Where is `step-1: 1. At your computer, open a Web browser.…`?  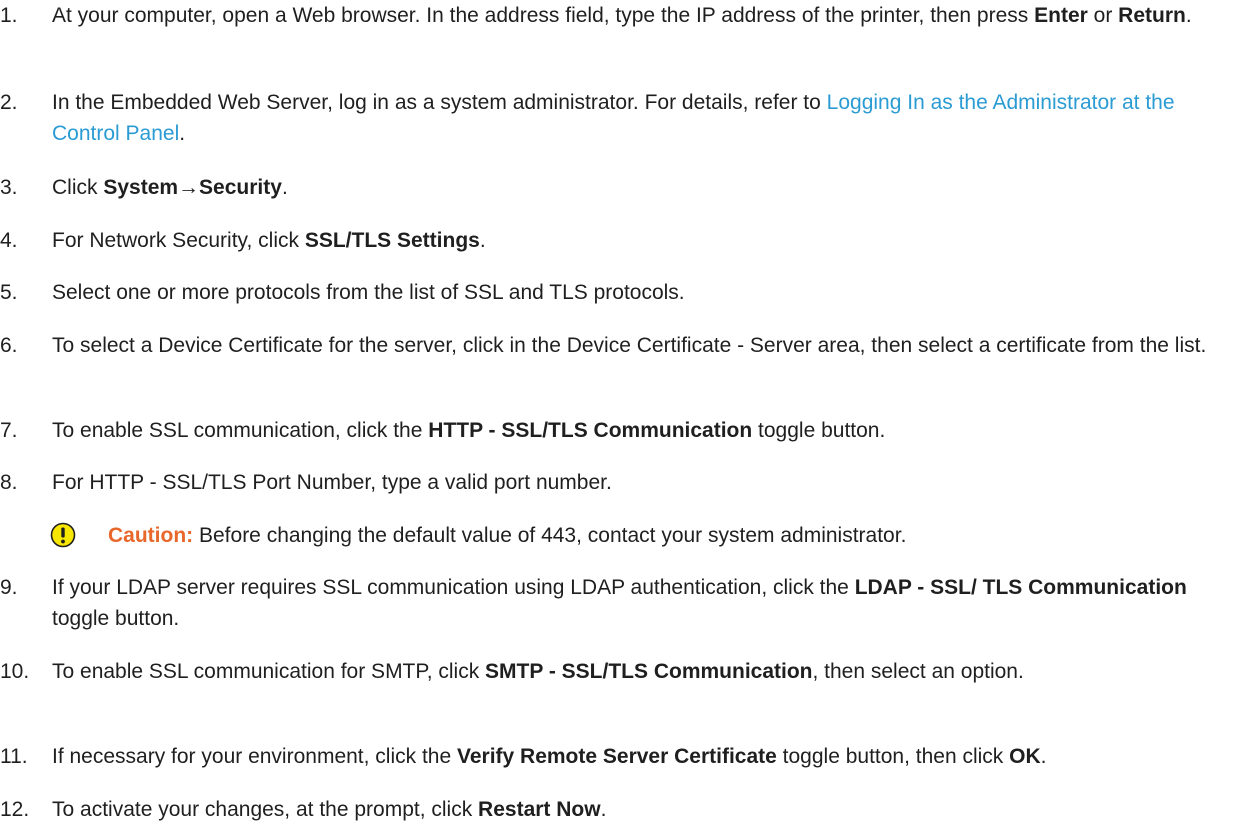 step-1: 1. At your computer, open a Web browser.… is located at coordinates (622, 15).